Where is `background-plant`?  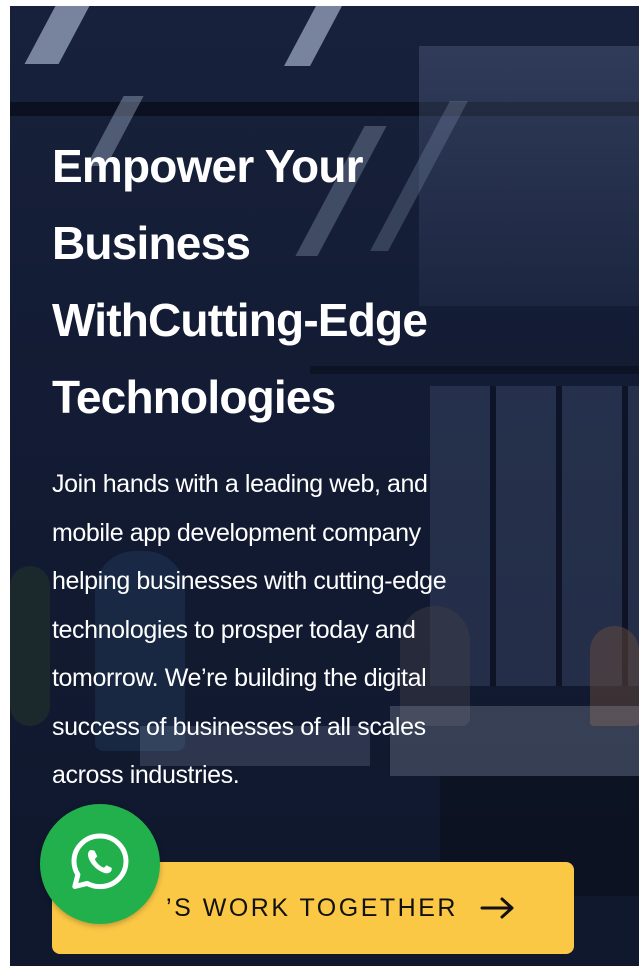 background-plant is located at coordinates (30, 646).